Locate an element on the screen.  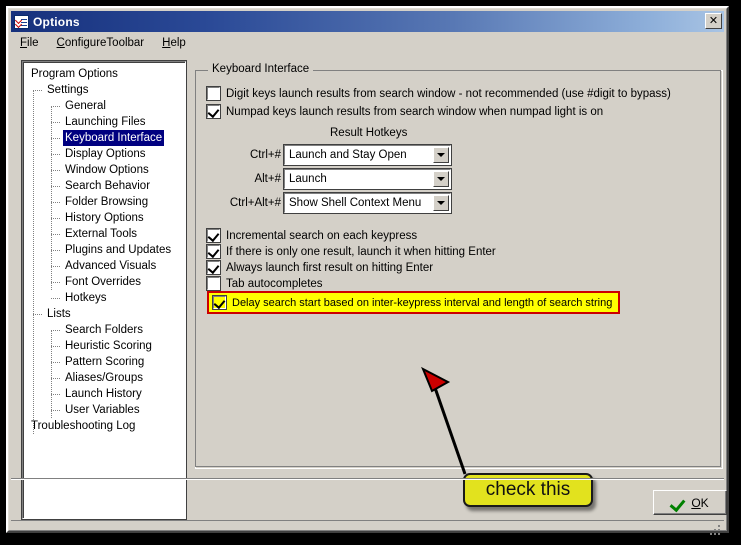
checkbox-delay-search is located at coordinates (219, 302).